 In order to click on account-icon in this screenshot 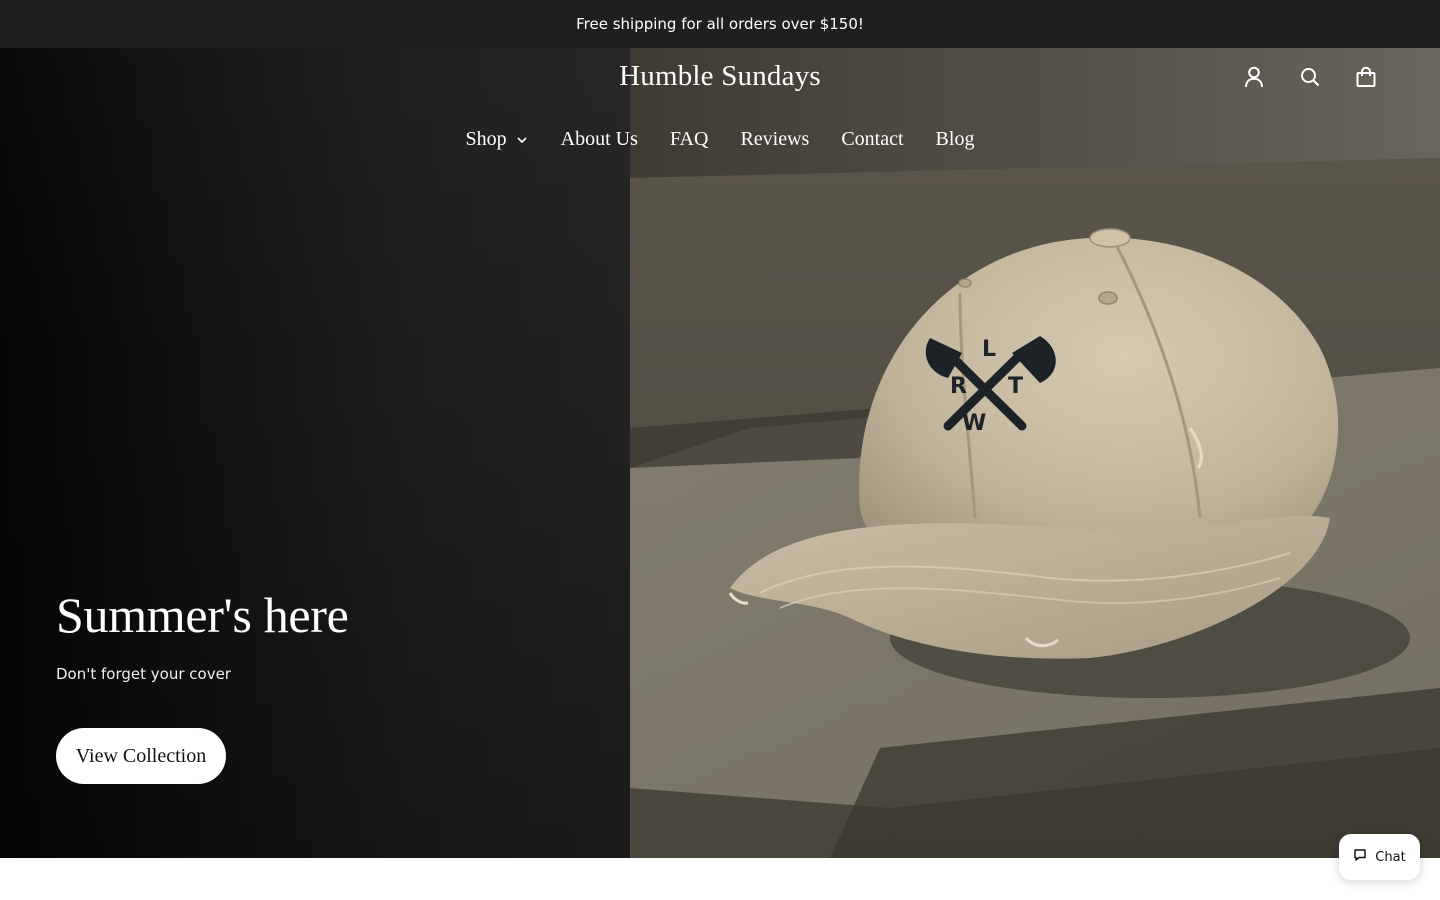, I will do `click(1254, 77)`.